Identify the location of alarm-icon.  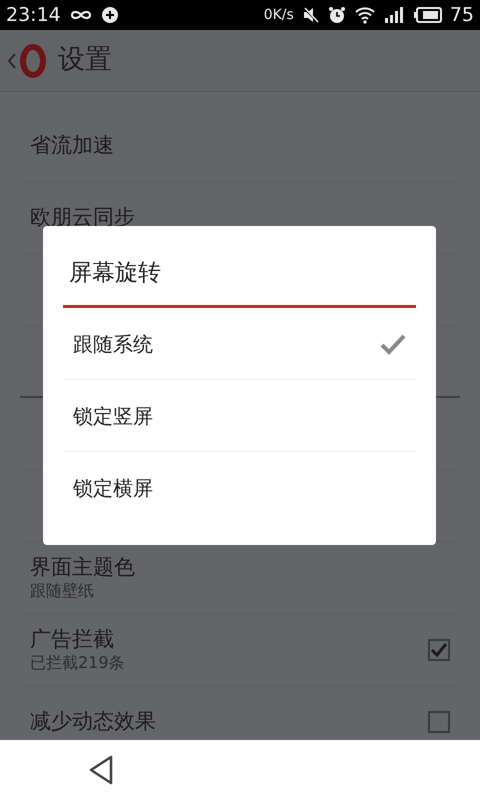
(337, 15).